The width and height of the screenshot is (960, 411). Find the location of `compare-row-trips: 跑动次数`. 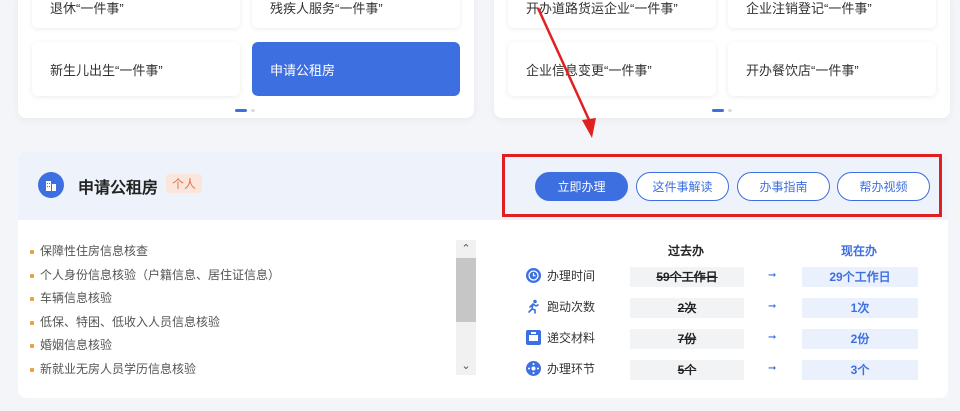

compare-row-trips: 跑动次数 is located at coordinates (560, 306).